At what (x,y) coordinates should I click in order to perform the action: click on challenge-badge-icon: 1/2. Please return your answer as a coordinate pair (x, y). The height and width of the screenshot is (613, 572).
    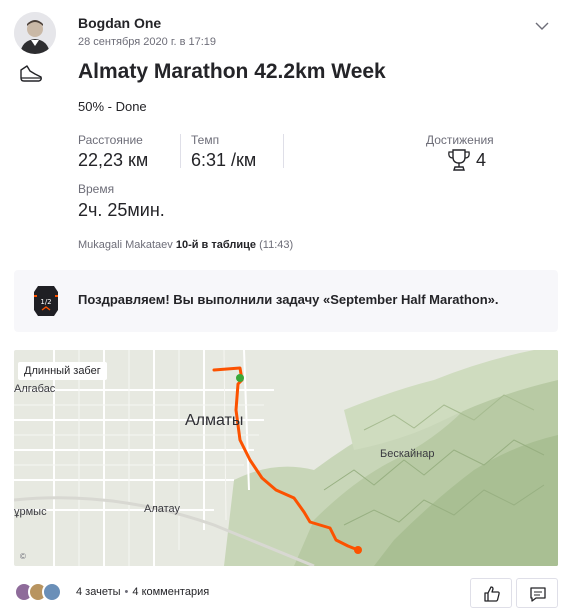
    Looking at the image, I should click on (46, 301).